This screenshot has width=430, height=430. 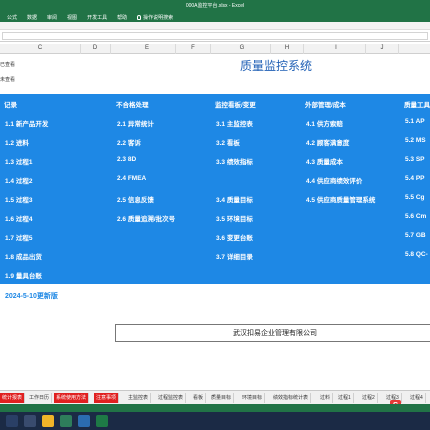 What do you see at coordinates (215, 421) in the screenshot?
I see `taskbar` at bounding box center [215, 421].